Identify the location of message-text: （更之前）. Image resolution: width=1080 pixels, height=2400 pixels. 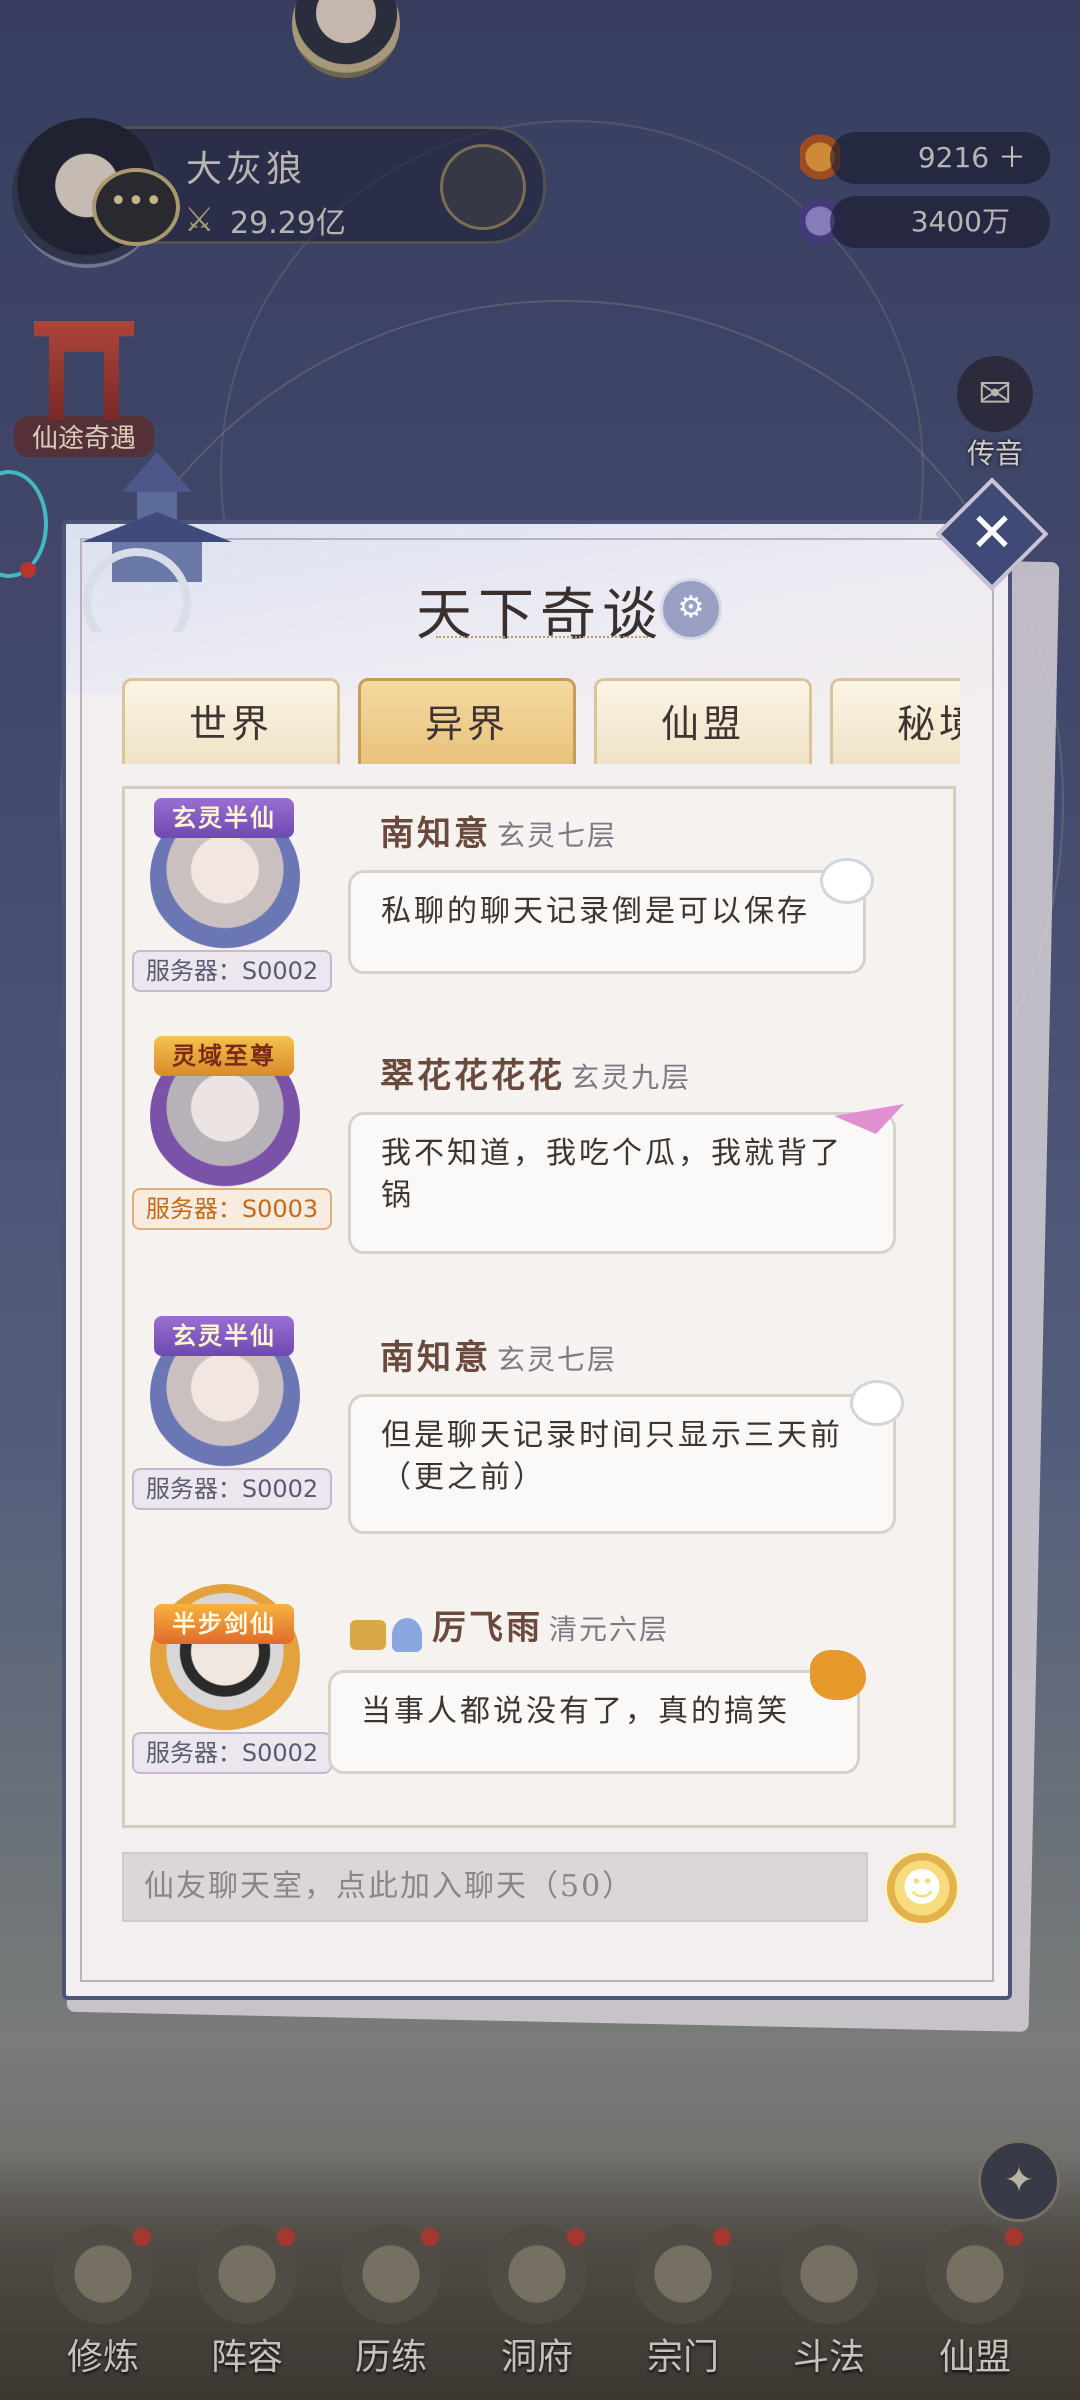
(463, 1477).